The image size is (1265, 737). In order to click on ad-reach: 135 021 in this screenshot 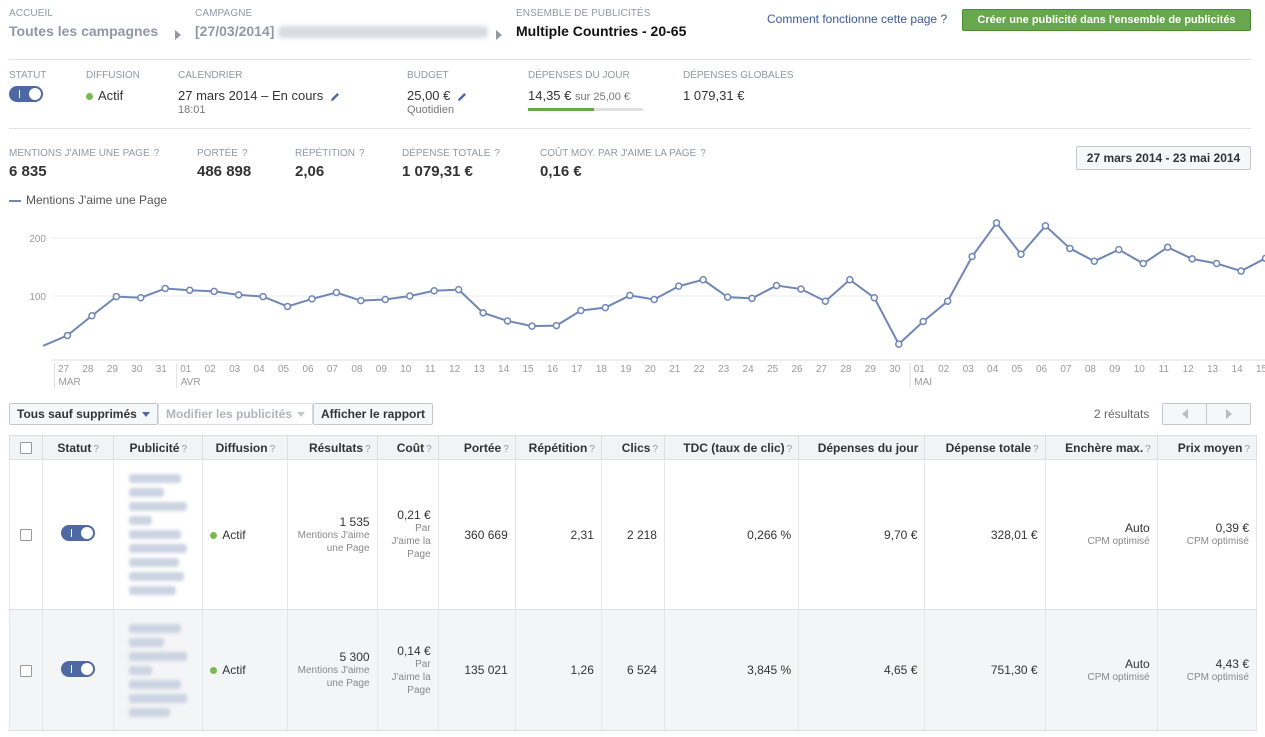, I will do `click(476, 670)`.